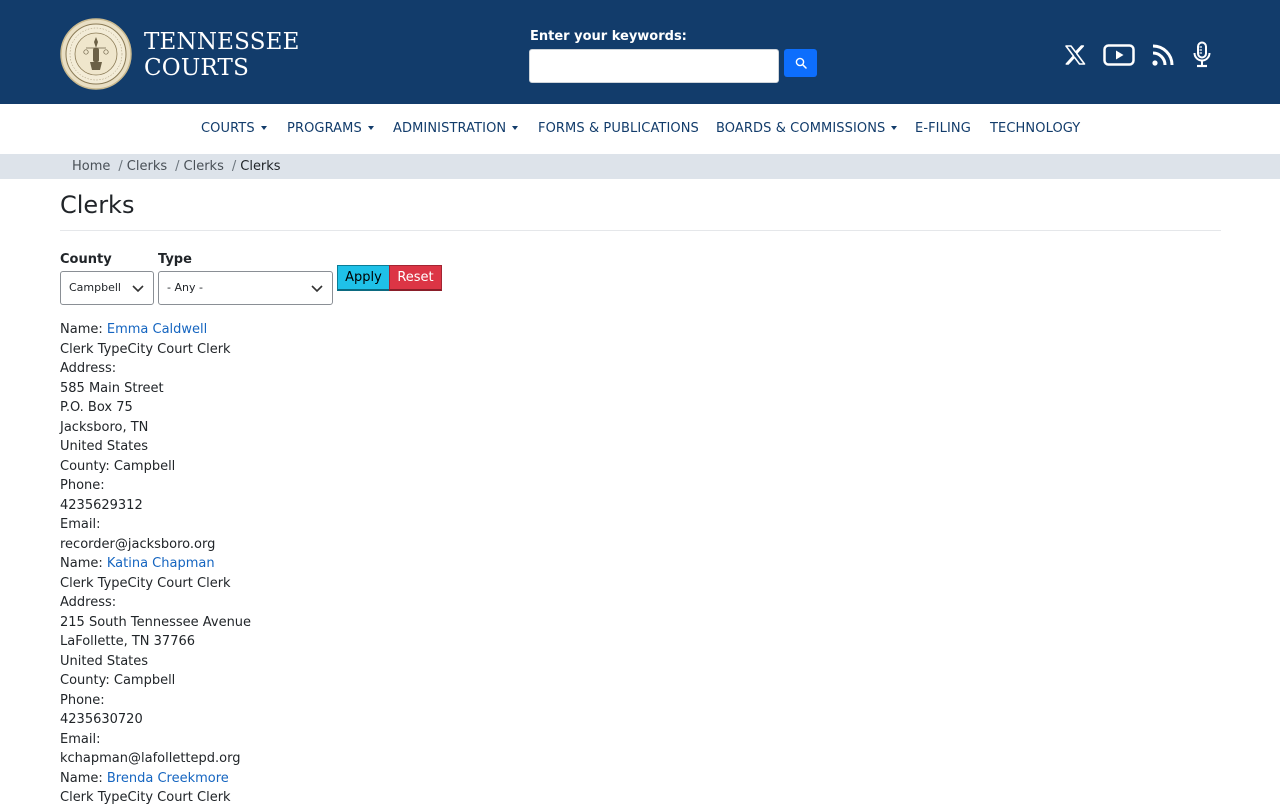 The width and height of the screenshot is (1280, 808). What do you see at coordinates (175, 259) in the screenshot?
I see `type-label: Type` at bounding box center [175, 259].